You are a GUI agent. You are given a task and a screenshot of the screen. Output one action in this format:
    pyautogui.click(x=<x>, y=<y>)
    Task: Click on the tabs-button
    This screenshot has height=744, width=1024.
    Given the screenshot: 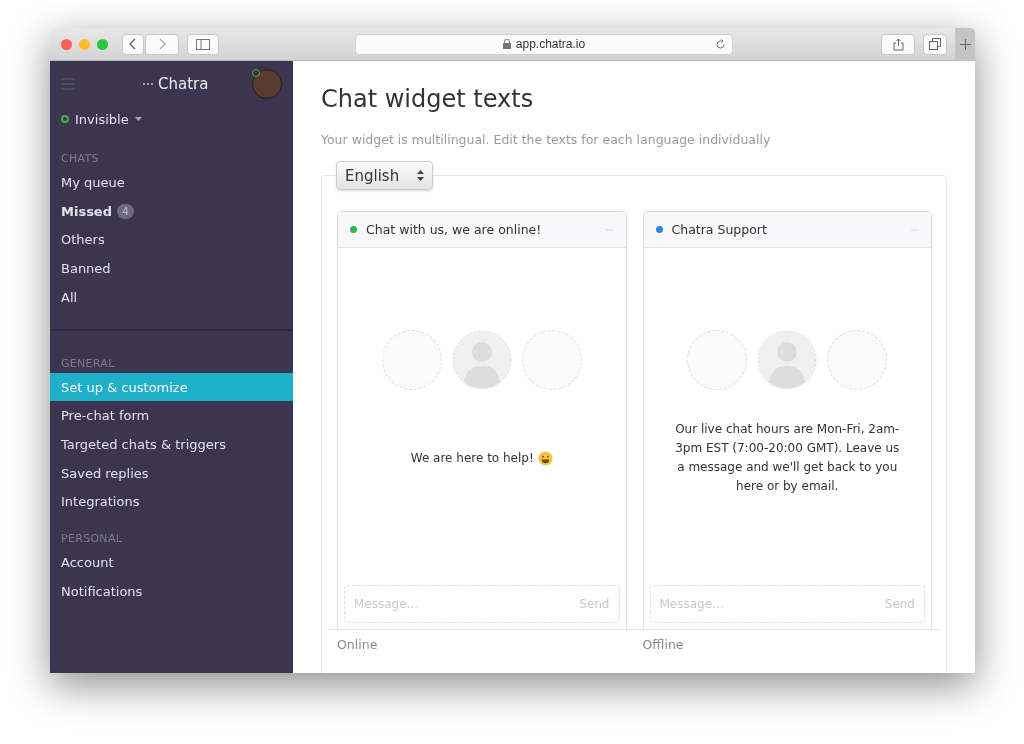 What is the action you would take?
    pyautogui.click(x=935, y=44)
    